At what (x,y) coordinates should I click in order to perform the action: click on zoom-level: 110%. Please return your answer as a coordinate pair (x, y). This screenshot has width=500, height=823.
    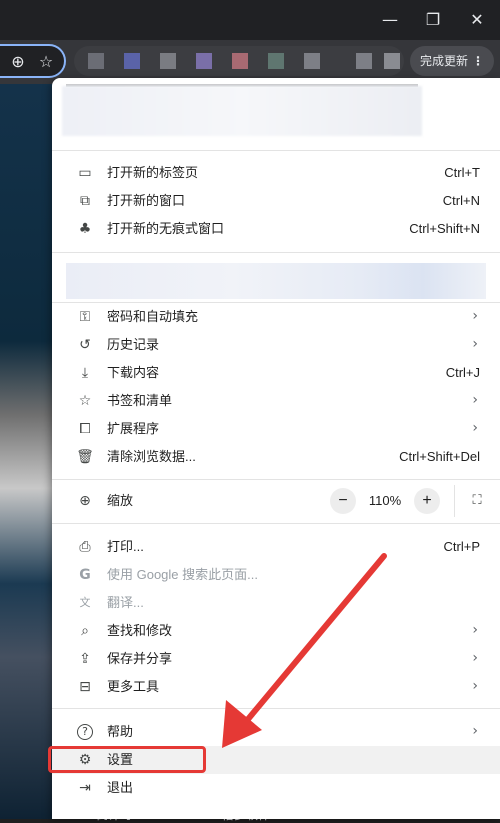
    Looking at the image, I should click on (385, 500).